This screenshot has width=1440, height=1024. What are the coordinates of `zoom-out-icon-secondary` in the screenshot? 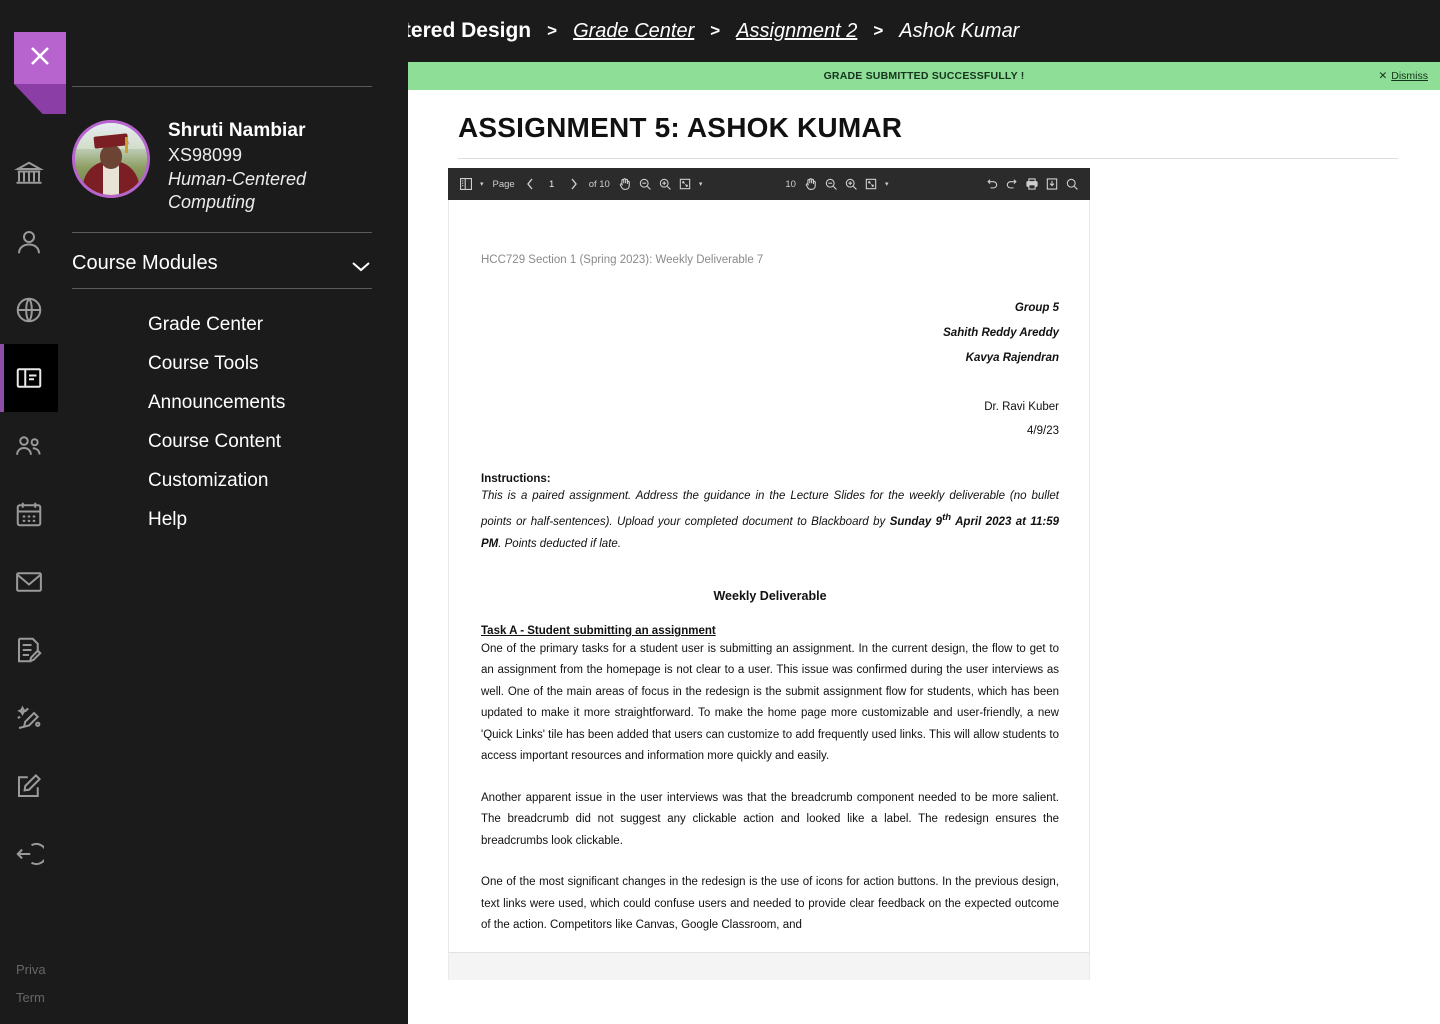 It's located at (831, 184).